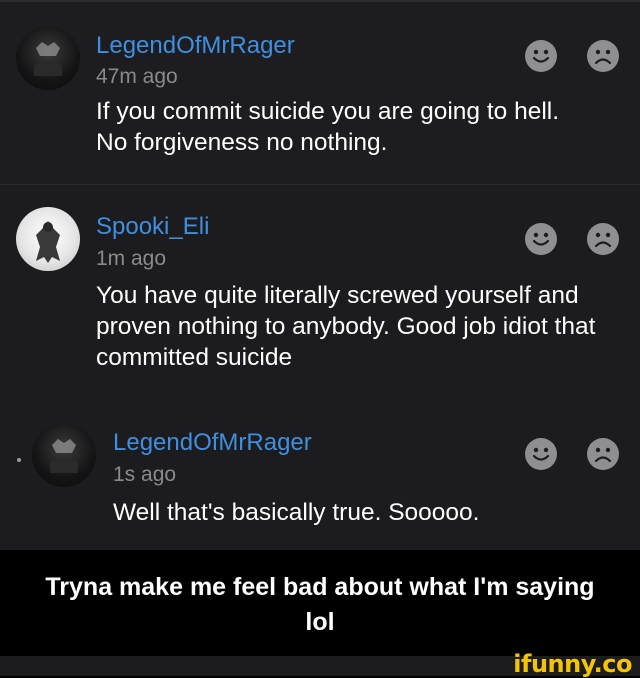 The height and width of the screenshot is (678, 640). What do you see at coordinates (572, 664) in the screenshot?
I see `ifunny-watermark: ifunny.co` at bounding box center [572, 664].